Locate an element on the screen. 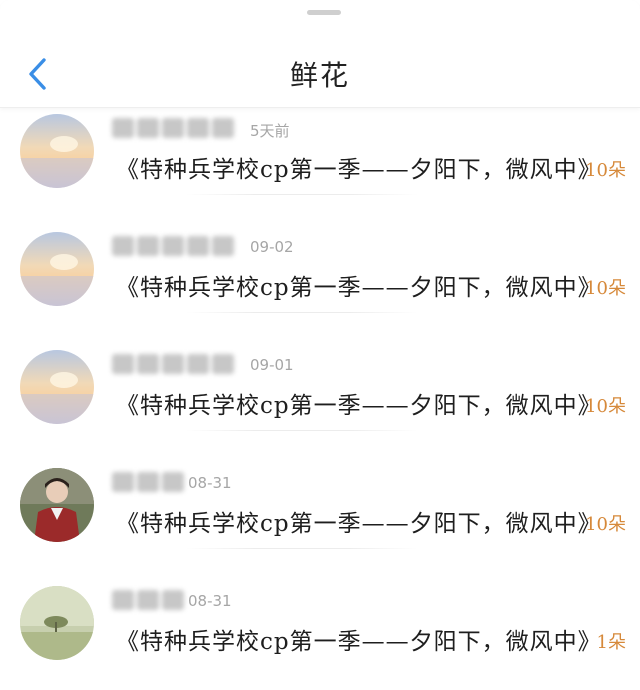 This screenshot has width=640, height=690. timestamp: 09-02 is located at coordinates (272, 247).